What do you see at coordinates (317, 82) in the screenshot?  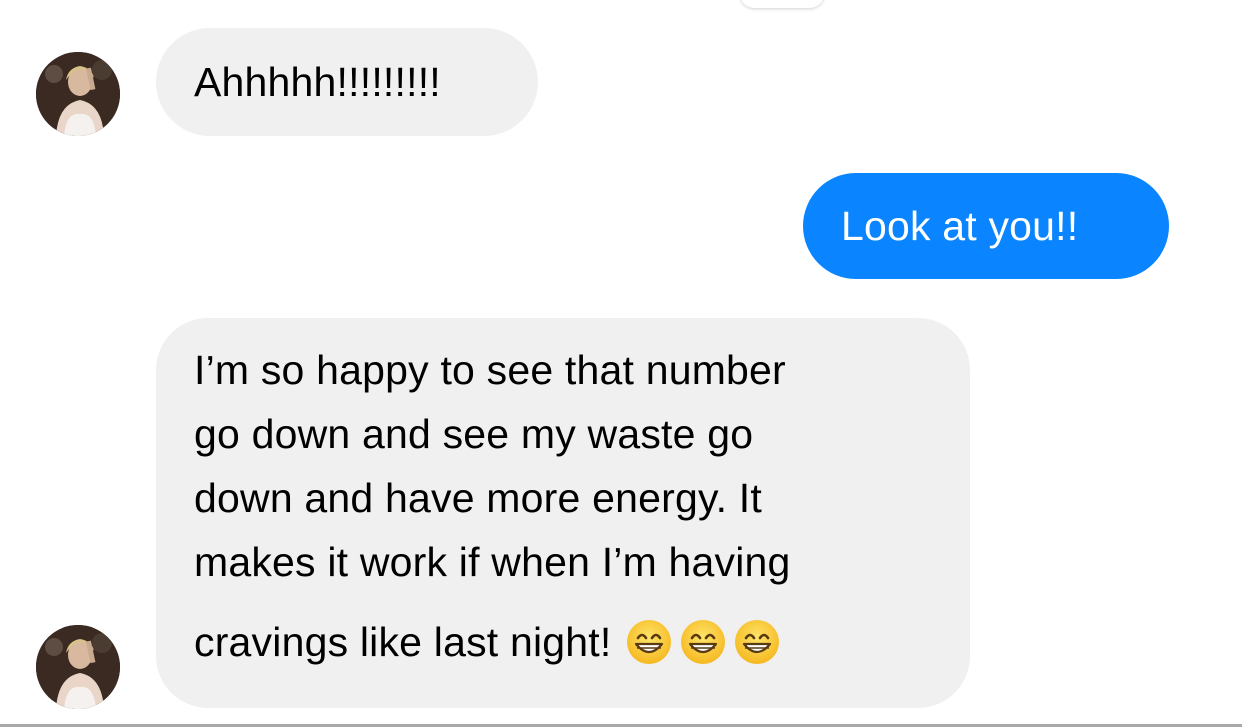 I see `message-text: Ahhhhh!!!!!!!!!` at bounding box center [317, 82].